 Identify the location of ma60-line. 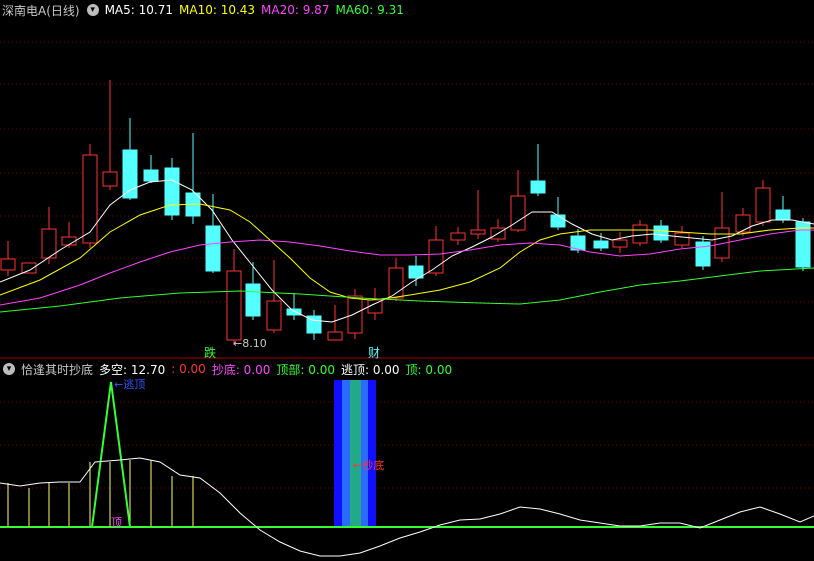
(407, 290).